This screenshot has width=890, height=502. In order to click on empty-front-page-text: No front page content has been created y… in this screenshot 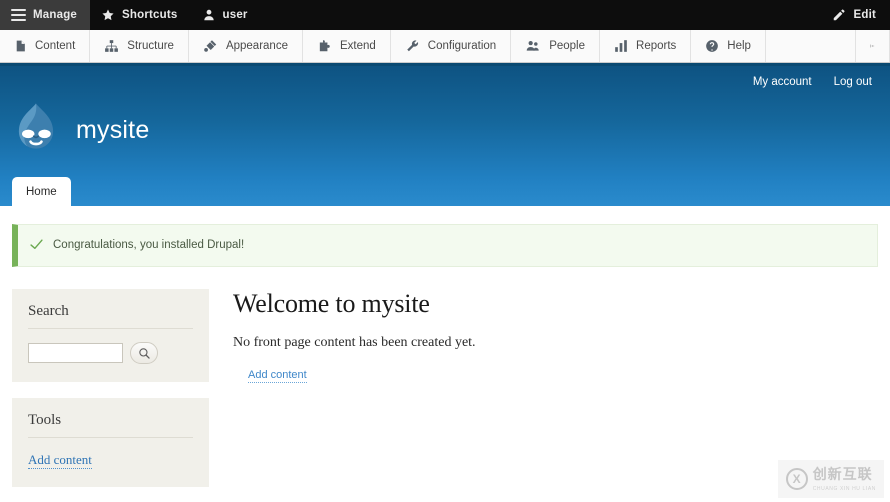, I will do `click(354, 342)`.